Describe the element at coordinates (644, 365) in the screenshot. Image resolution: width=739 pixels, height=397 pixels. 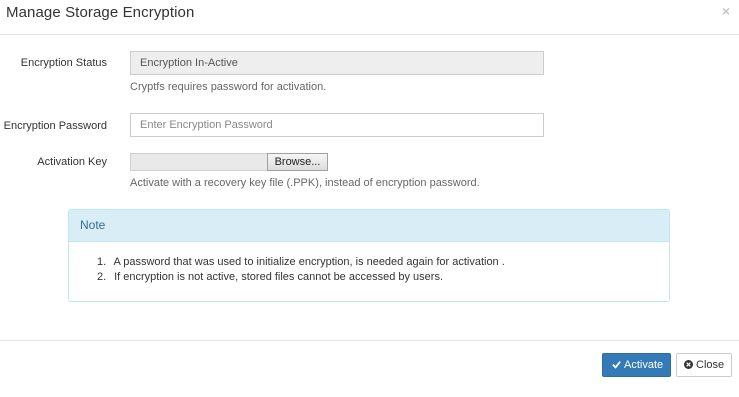
I see `activate-button-label: Activate` at that location.